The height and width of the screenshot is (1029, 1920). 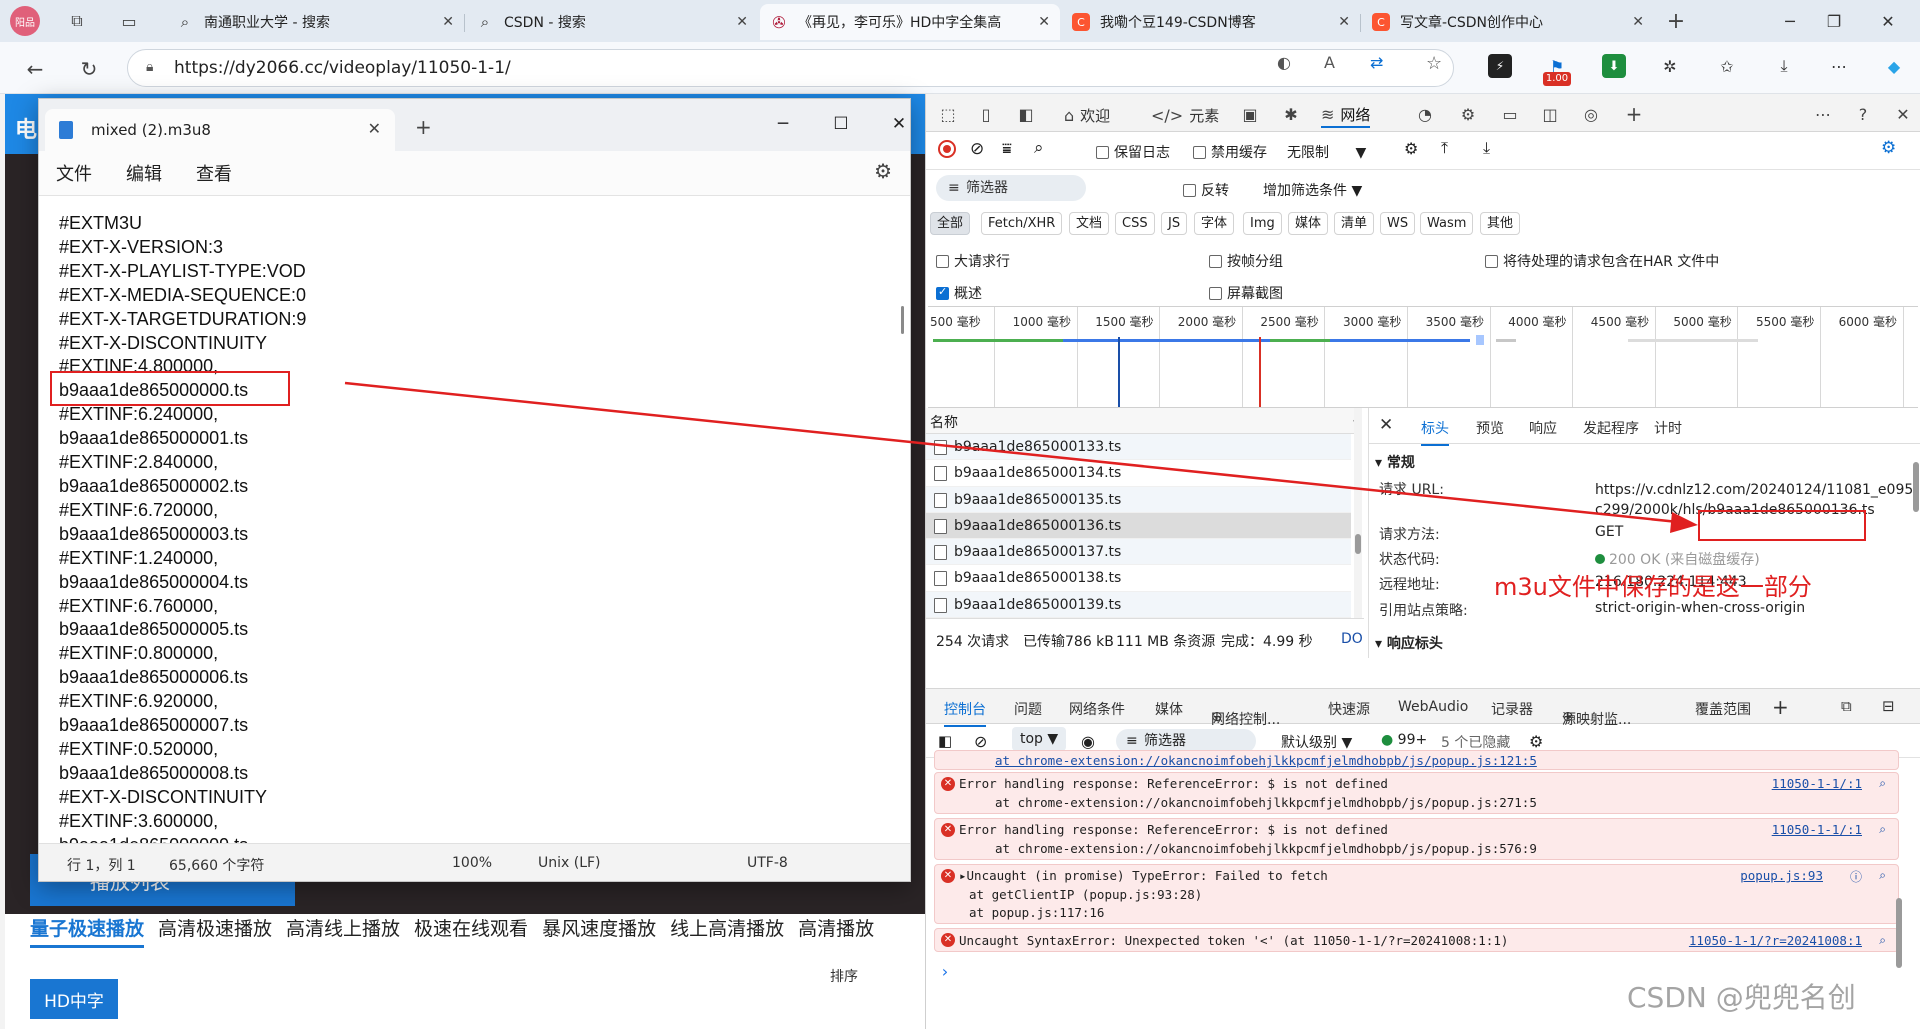 I want to click on preserve-log-checkbox: 保留日志, so click(x=1133, y=152).